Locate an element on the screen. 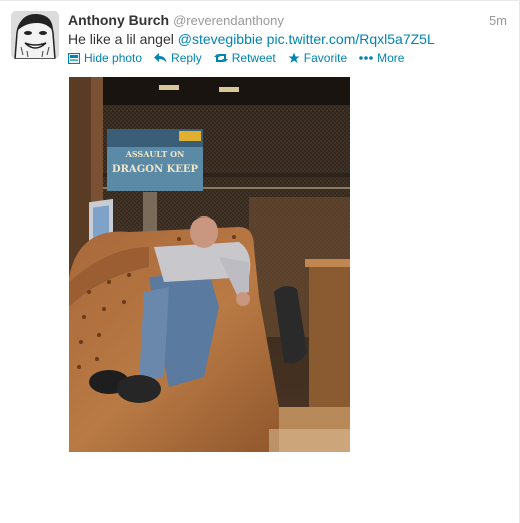 This screenshot has width=520, height=523. mention-link: @stevegibbie is located at coordinates (220, 39).